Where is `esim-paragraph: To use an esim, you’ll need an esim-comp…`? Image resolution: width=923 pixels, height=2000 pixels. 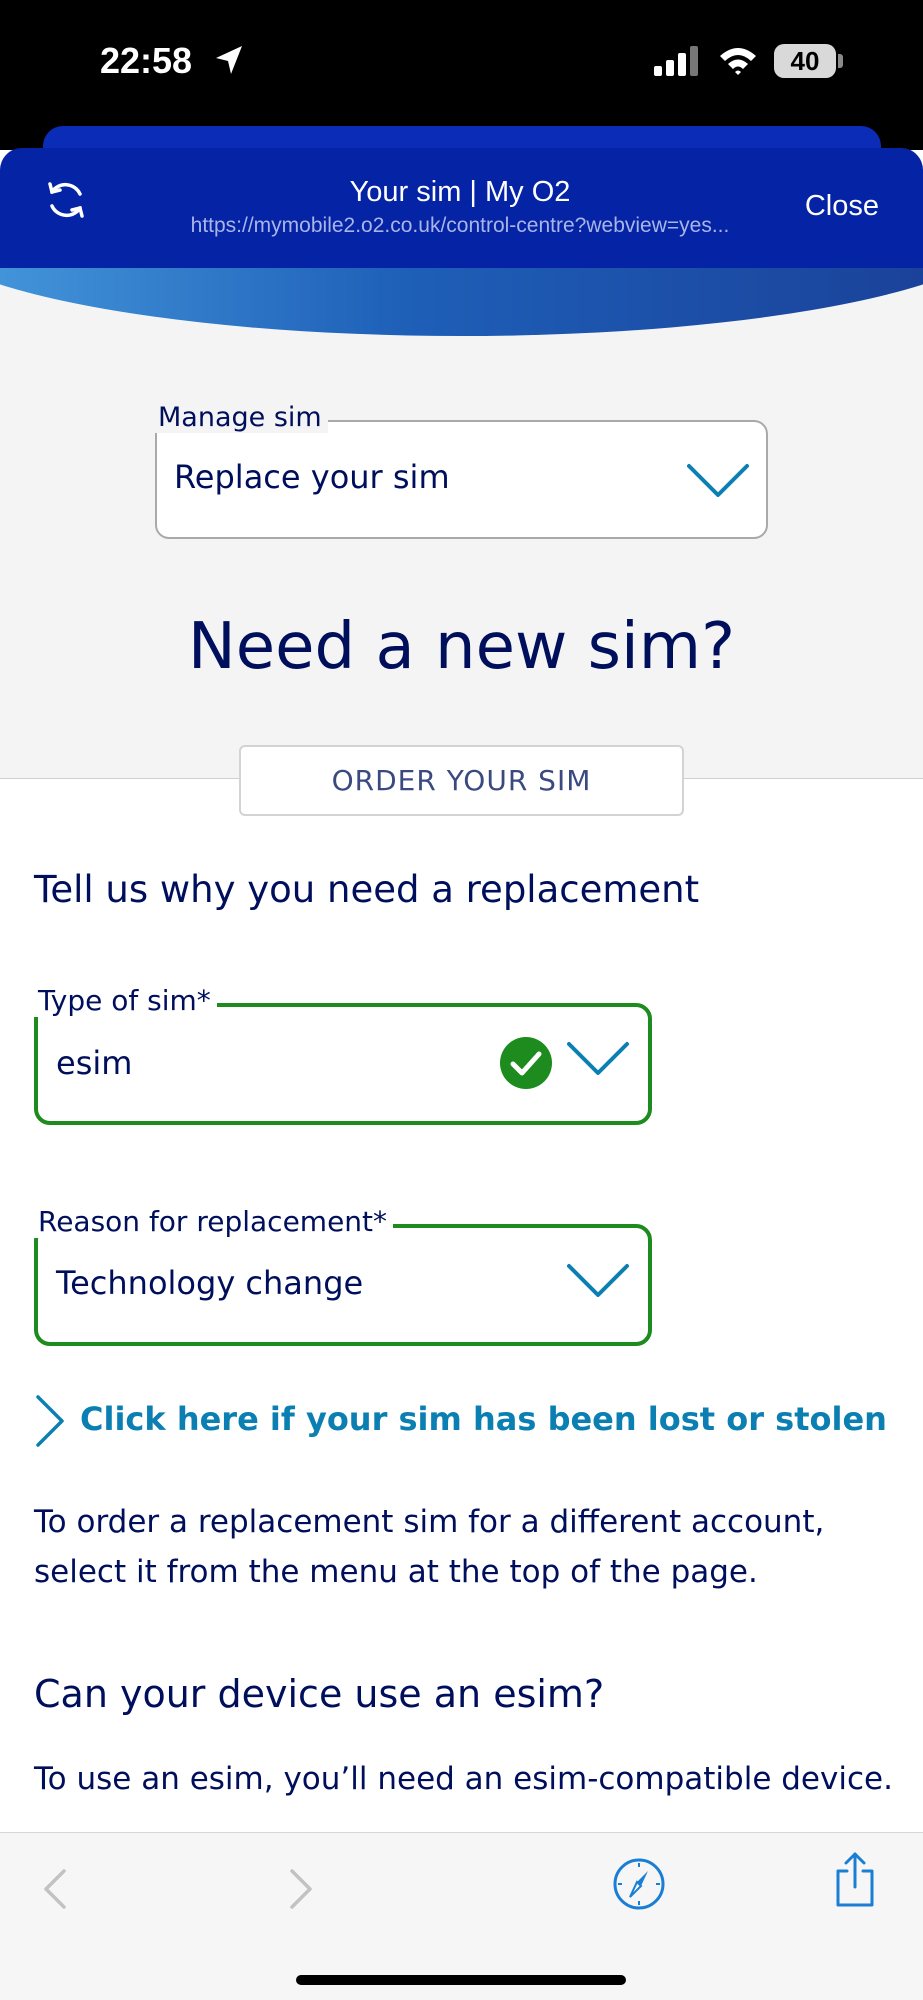
esim-paragraph: To use an esim, you’ll need an esim-comp… is located at coordinates (463, 1779).